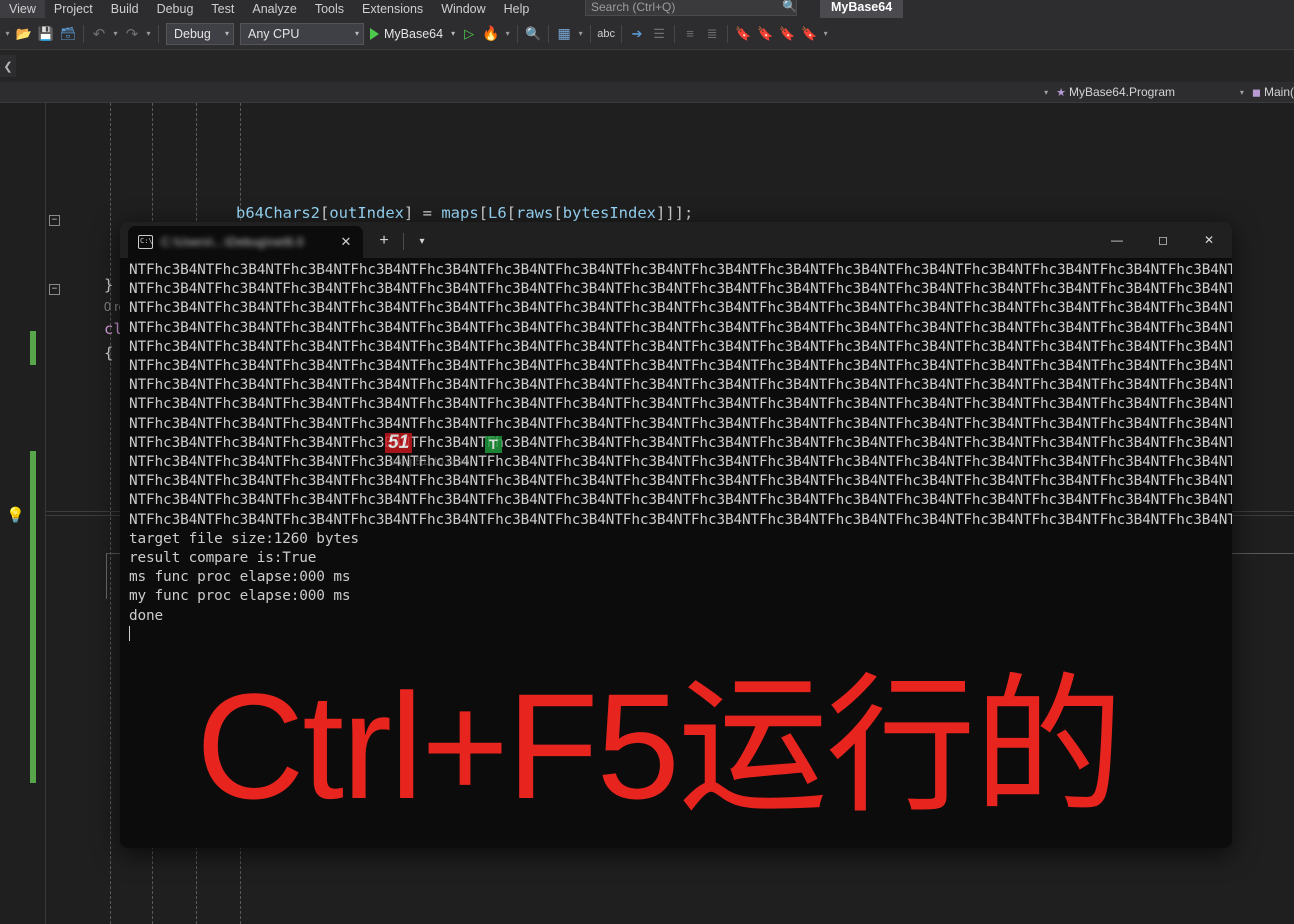 This screenshot has width=1294, height=924. What do you see at coordinates (680, 635) in the screenshot?
I see `terminal-cursor` at bounding box center [680, 635].